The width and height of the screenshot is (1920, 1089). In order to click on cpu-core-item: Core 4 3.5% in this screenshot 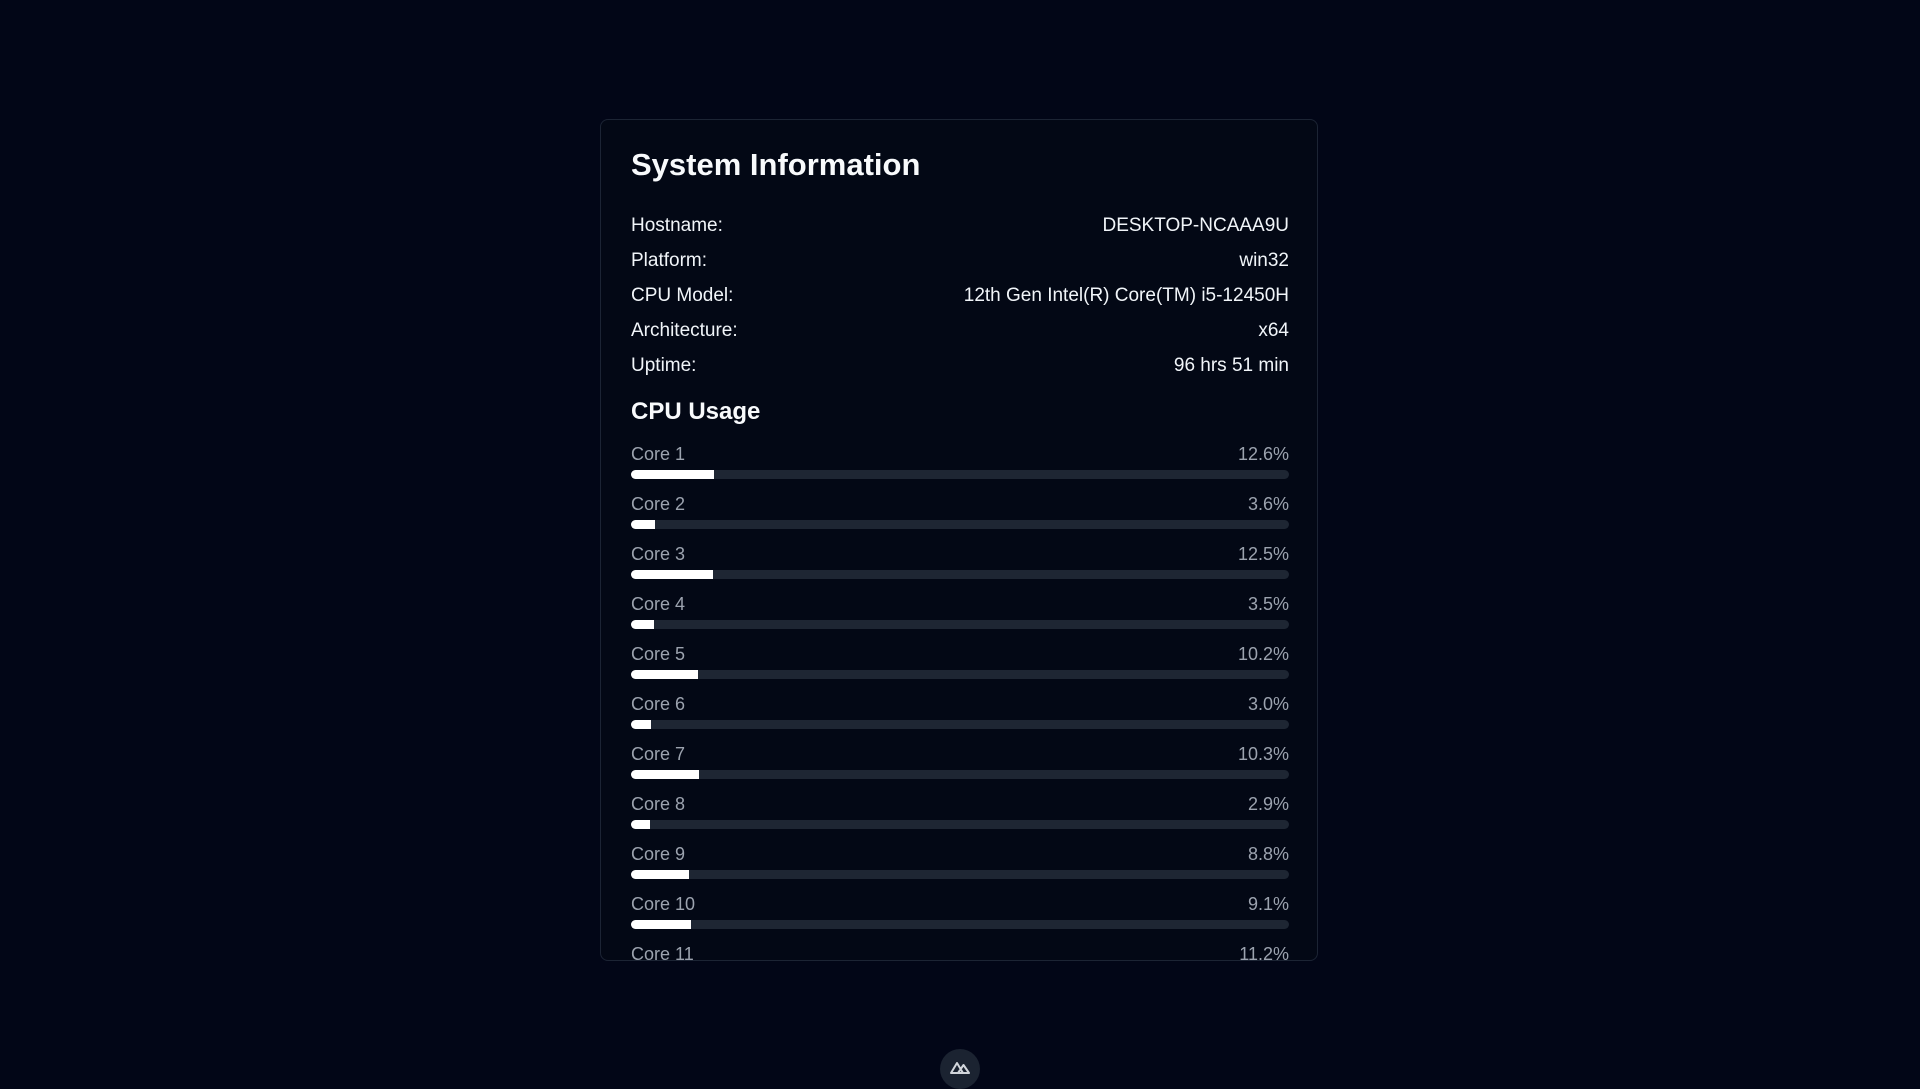, I will do `click(960, 617)`.